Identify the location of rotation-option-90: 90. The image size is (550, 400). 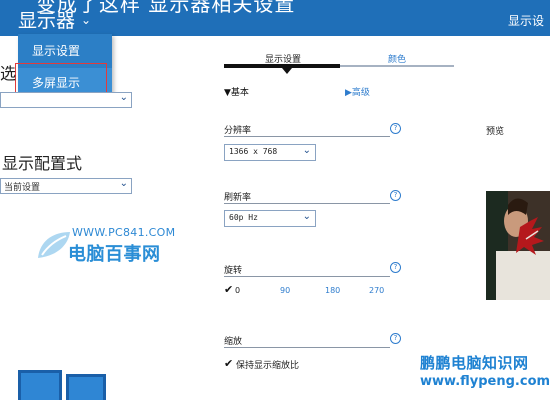
(285, 290).